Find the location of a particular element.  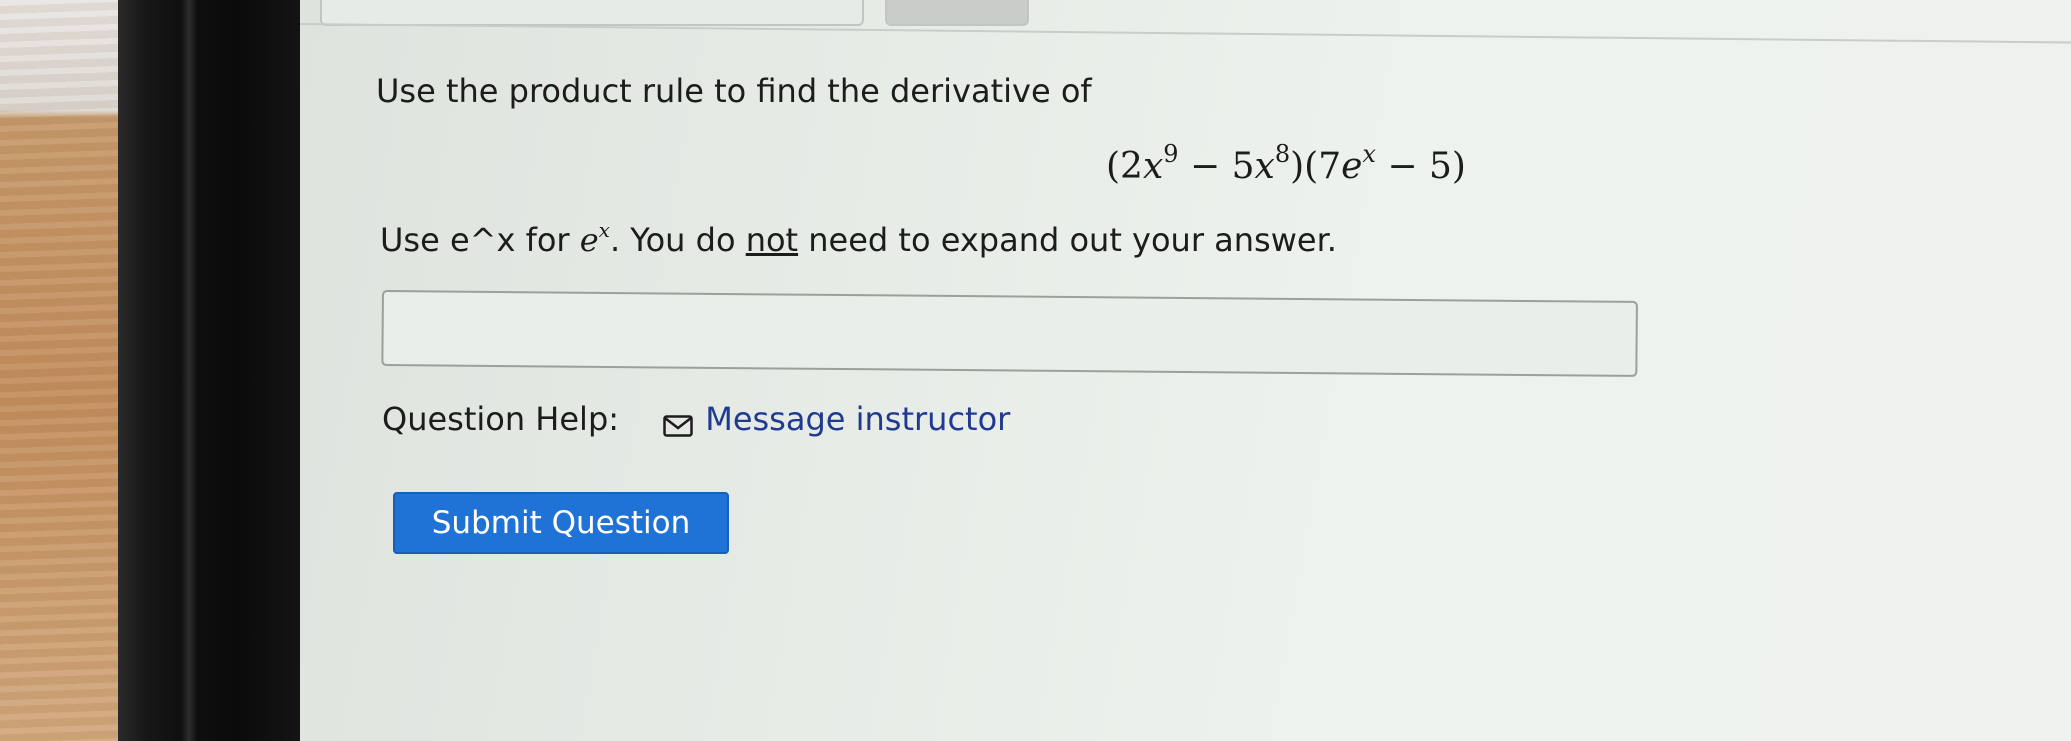

formula-exp-8: 8 is located at coordinates (1282, 154).